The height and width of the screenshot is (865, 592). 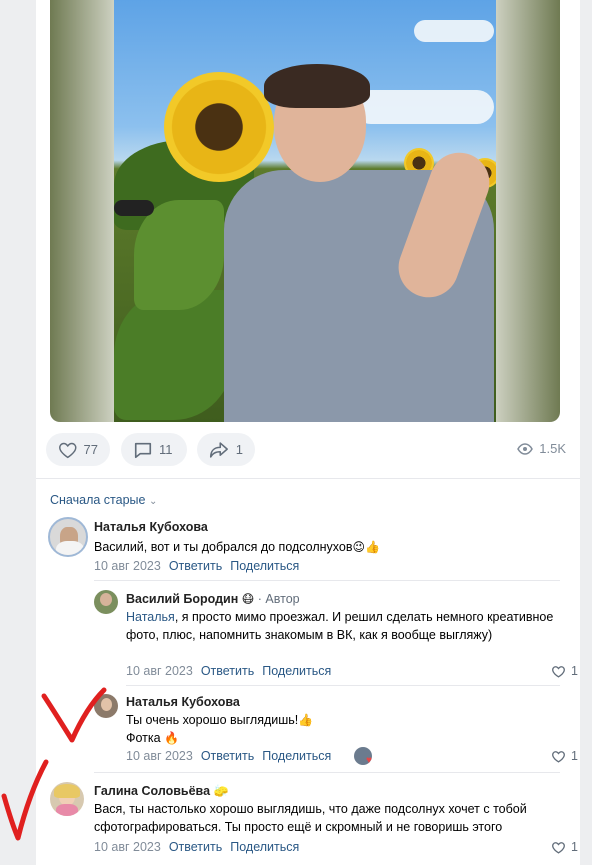 What do you see at coordinates (78, 449) in the screenshot?
I see `like-button: 77` at bounding box center [78, 449].